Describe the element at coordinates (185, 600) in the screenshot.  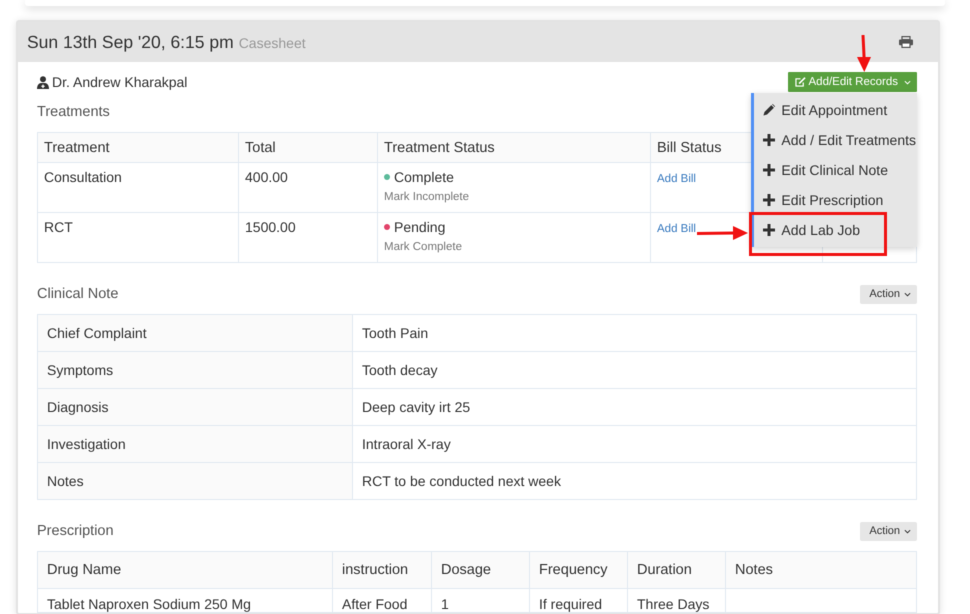
I see `table-cell: Tablet Naproxen Sodium 250 Mg` at that location.